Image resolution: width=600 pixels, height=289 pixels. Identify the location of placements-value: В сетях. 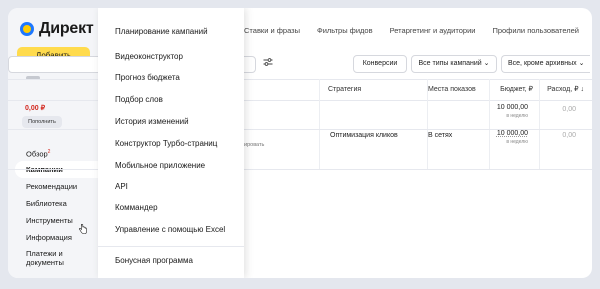
(440, 135).